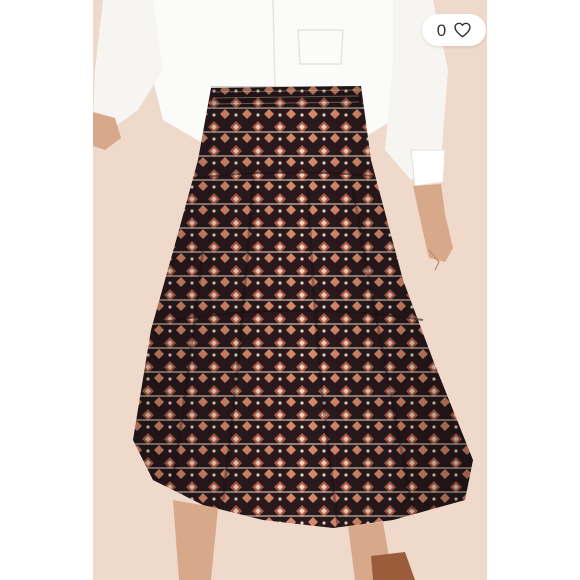 The image size is (580, 580). I want to click on heart-outline-icon, so click(462, 30).